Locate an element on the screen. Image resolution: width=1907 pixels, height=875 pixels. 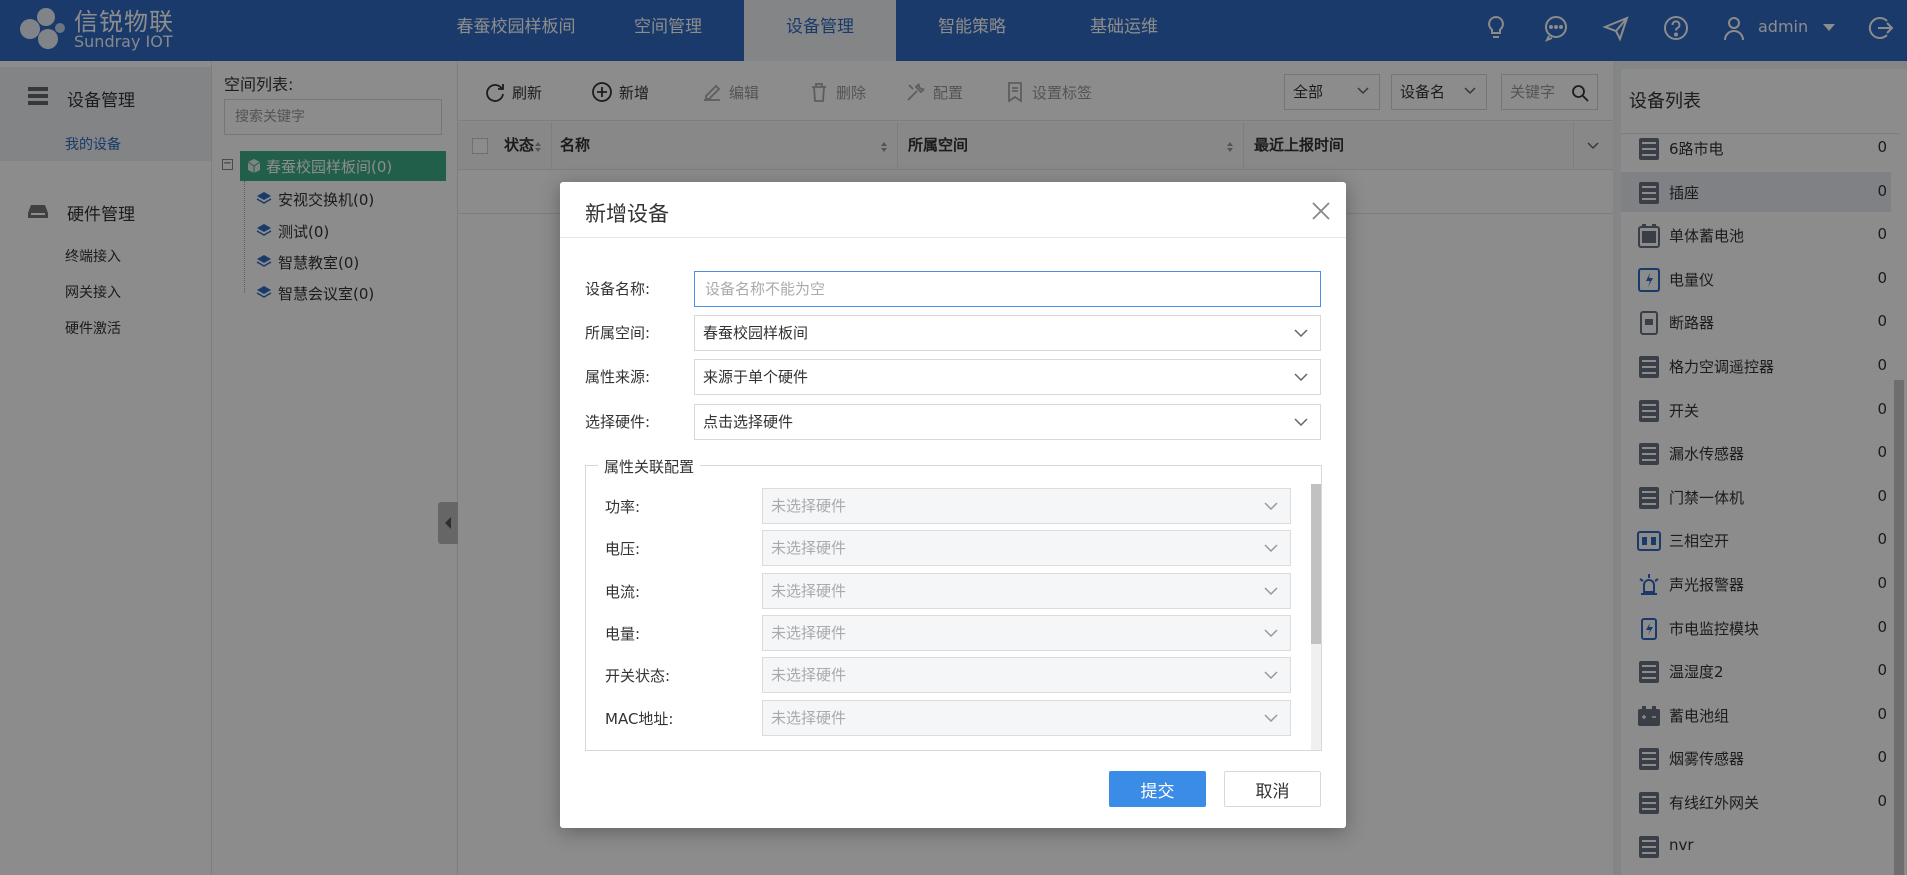
source-label: 属性来源: is located at coordinates (618, 377).